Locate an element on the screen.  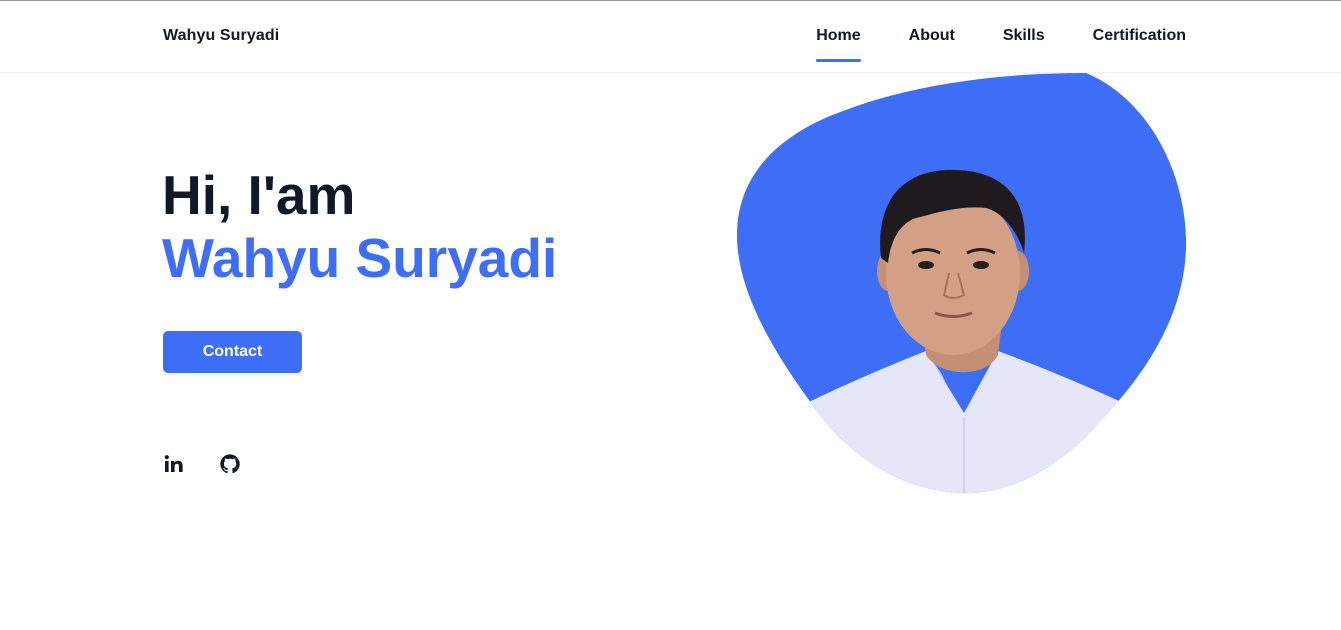
contact-button: Contact is located at coordinates (232, 352).